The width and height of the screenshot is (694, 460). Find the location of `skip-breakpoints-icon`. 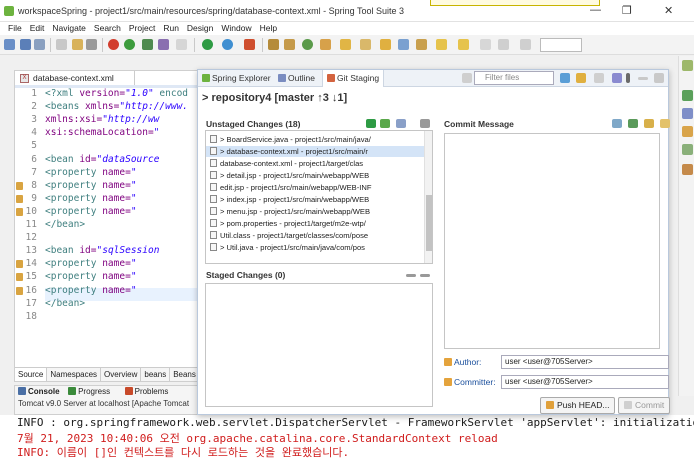

skip-breakpoints-icon is located at coordinates (181, 44).